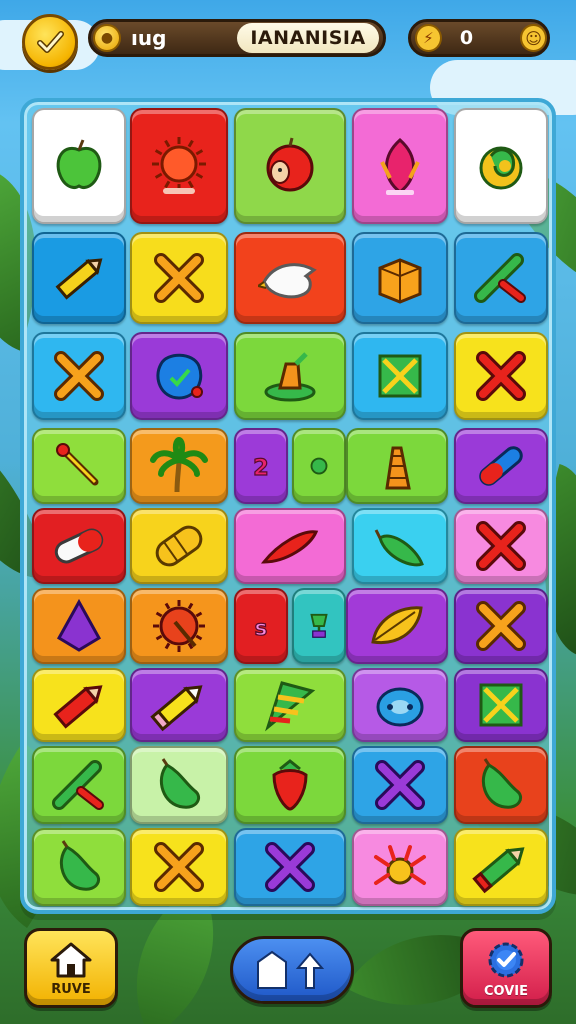 The image size is (576, 1024). Describe the element at coordinates (107, 38) in the screenshot. I see `coin-icon: ●` at that location.